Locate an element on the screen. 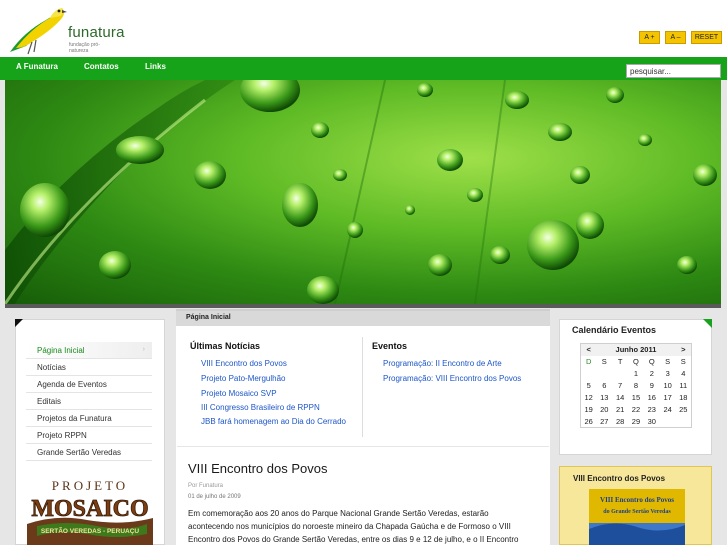  sidebar-item-label: Editais is located at coordinates (49, 401).